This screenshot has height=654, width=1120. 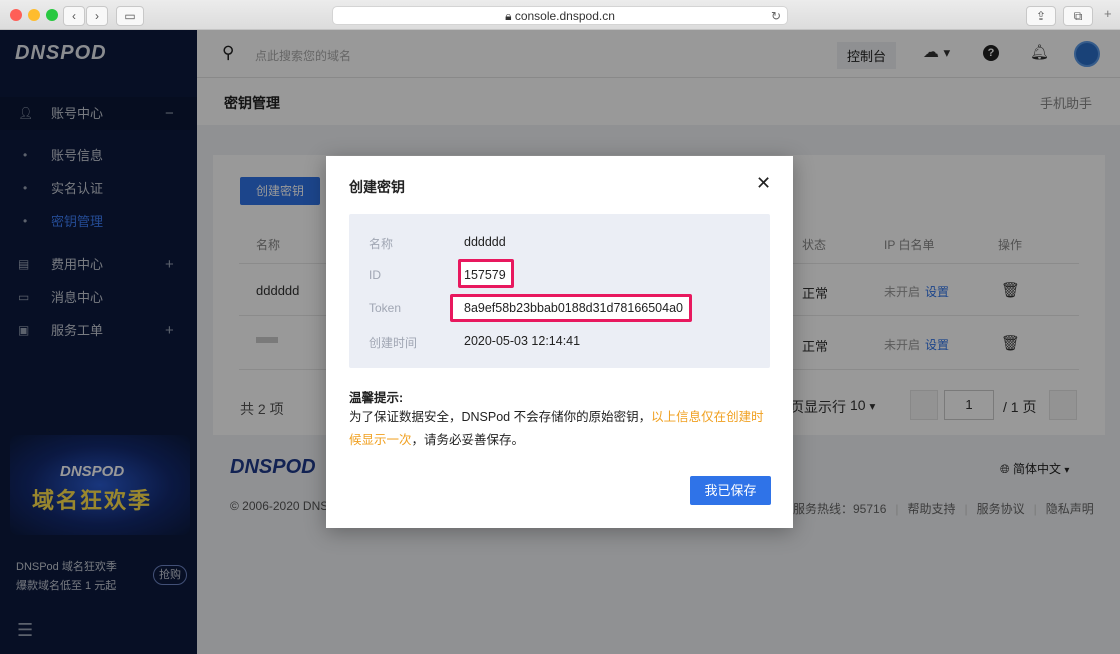 I want to click on share-icon: ⇪, so click(x=1041, y=16).